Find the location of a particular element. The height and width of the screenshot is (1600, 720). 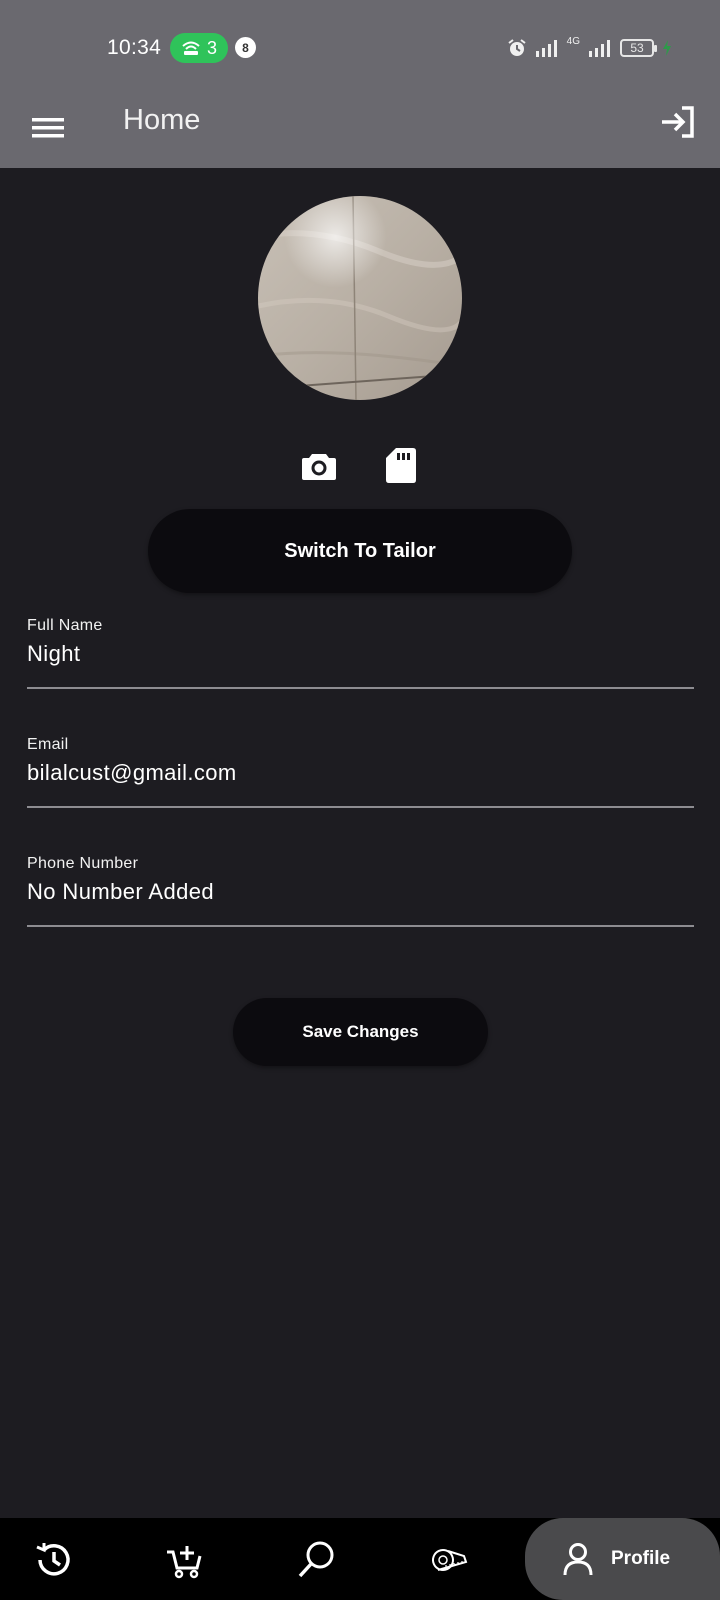

field-label: Phone Number is located at coordinates (83, 863).